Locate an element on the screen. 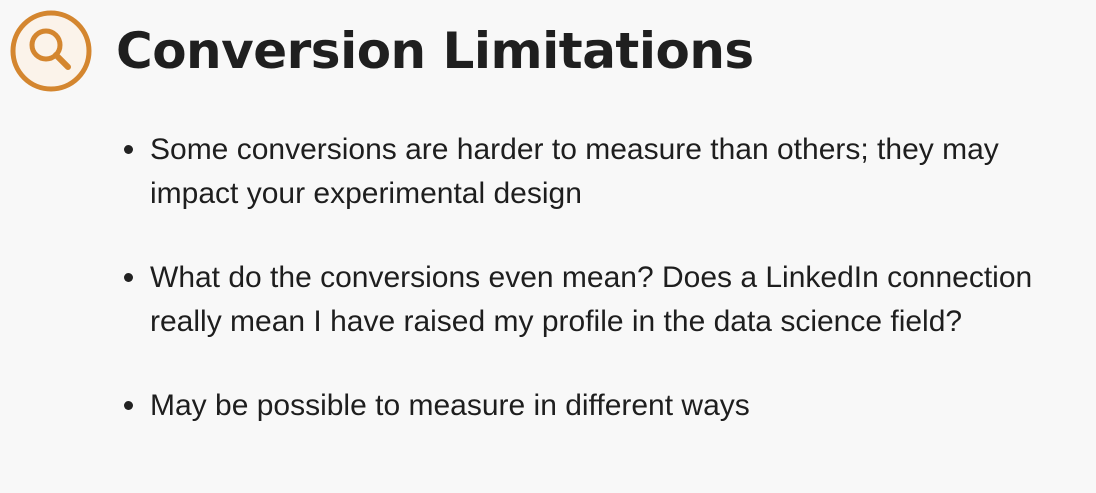  magnifier-icon is located at coordinates (51, 51).